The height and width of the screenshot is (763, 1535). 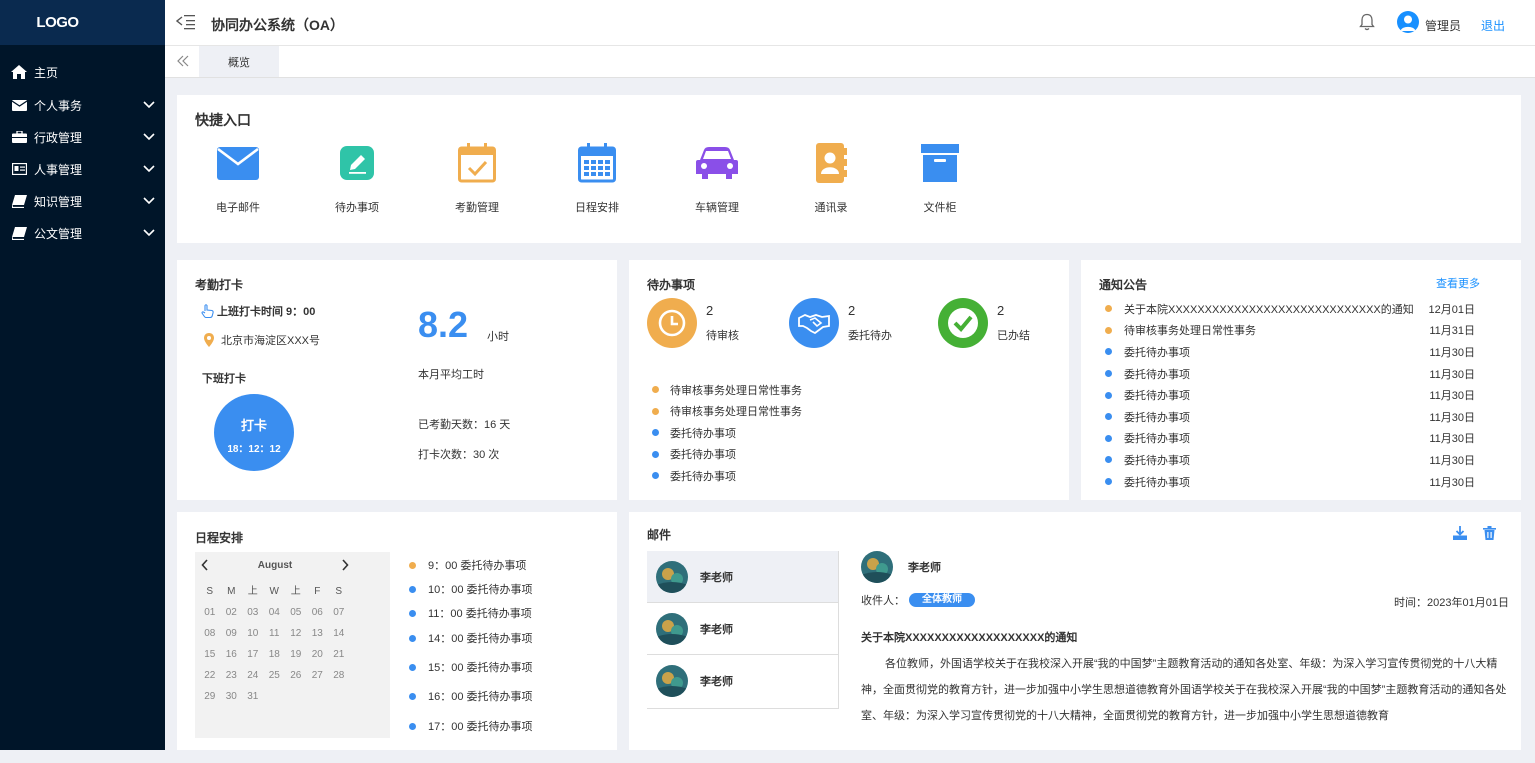 What do you see at coordinates (471, 726) in the screenshot?
I see `list-item: 17：00 委托待办事项` at bounding box center [471, 726].